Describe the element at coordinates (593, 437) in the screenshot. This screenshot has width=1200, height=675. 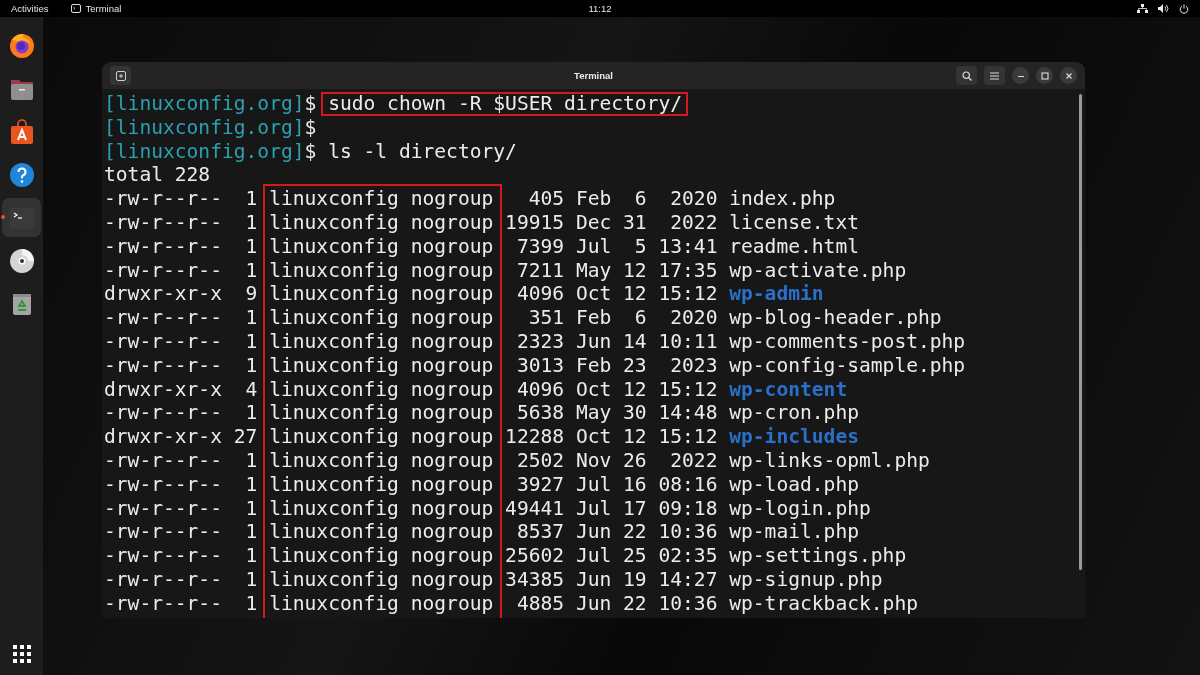
I see `file-month: Oct` at that location.